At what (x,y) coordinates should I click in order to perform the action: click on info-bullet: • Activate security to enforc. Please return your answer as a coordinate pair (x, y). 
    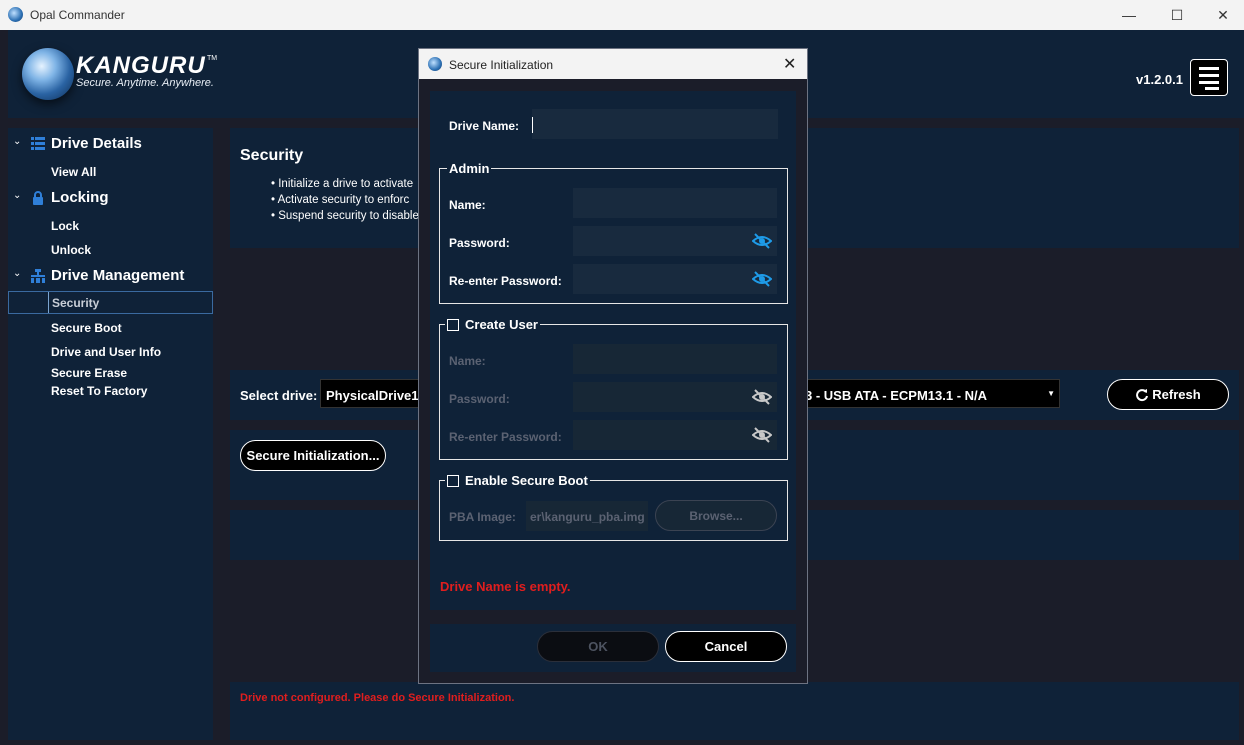
    Looking at the image, I should click on (340, 200).